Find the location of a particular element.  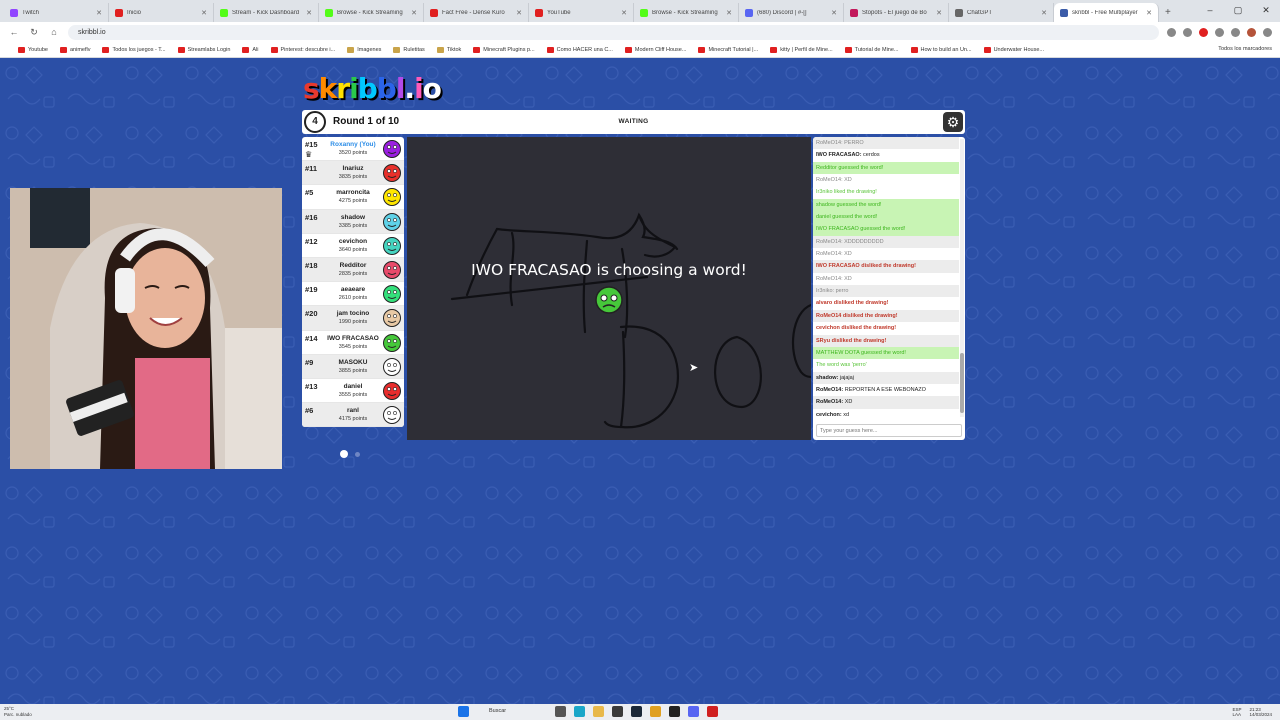

chat-scrollbar-thumb is located at coordinates (962, 383).